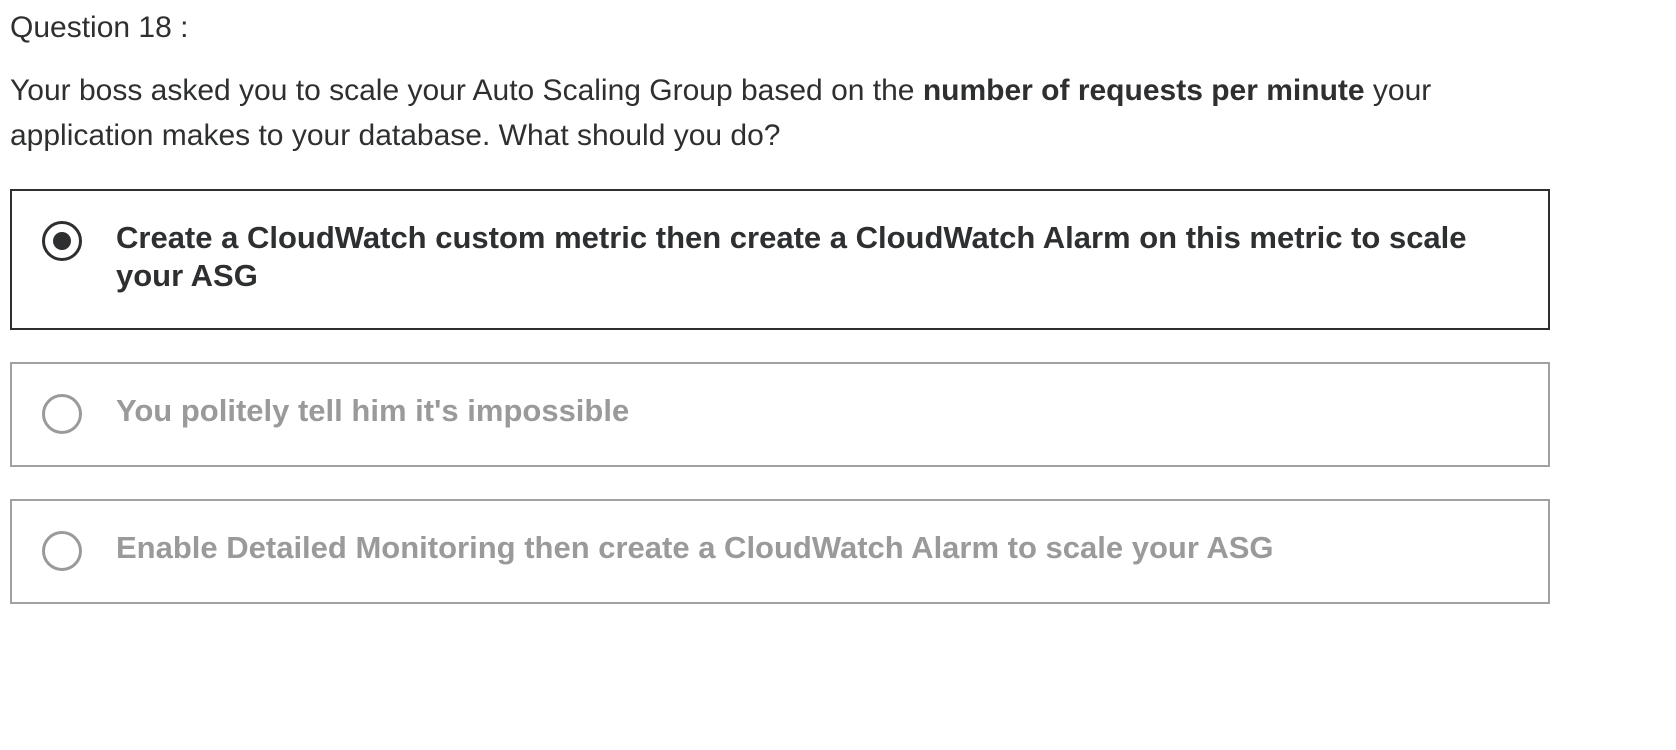  What do you see at coordinates (1143, 90) in the screenshot?
I see `prompt-emphasis: number of requests per minute` at bounding box center [1143, 90].